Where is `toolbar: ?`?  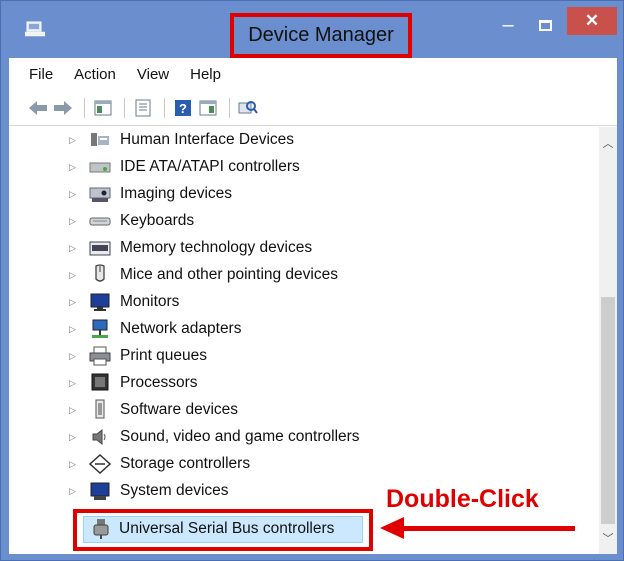 toolbar: ? is located at coordinates (313, 108).